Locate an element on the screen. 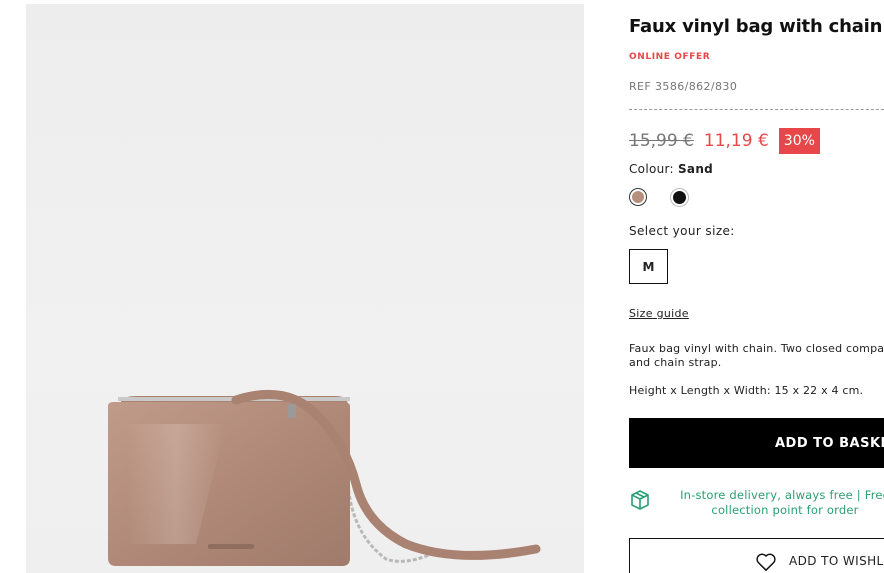  product-dimensions: Height x Length x Width: 15 x 22 x 4 cm. is located at coordinates (746, 390).